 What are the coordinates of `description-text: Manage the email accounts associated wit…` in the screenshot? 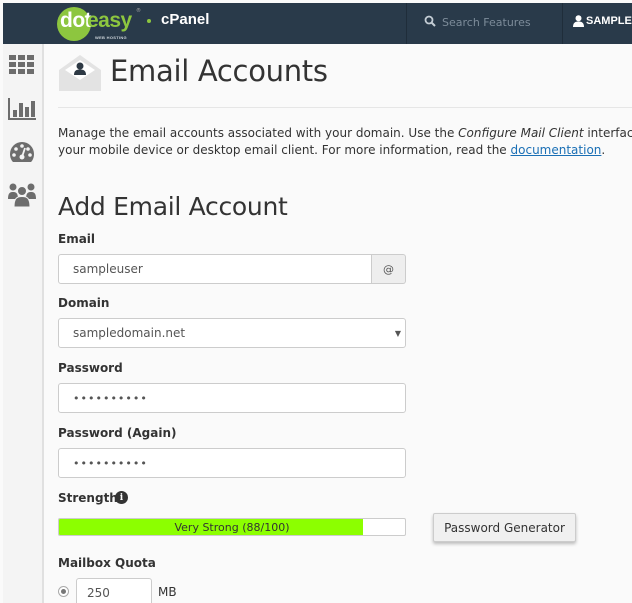 It's located at (258, 133).